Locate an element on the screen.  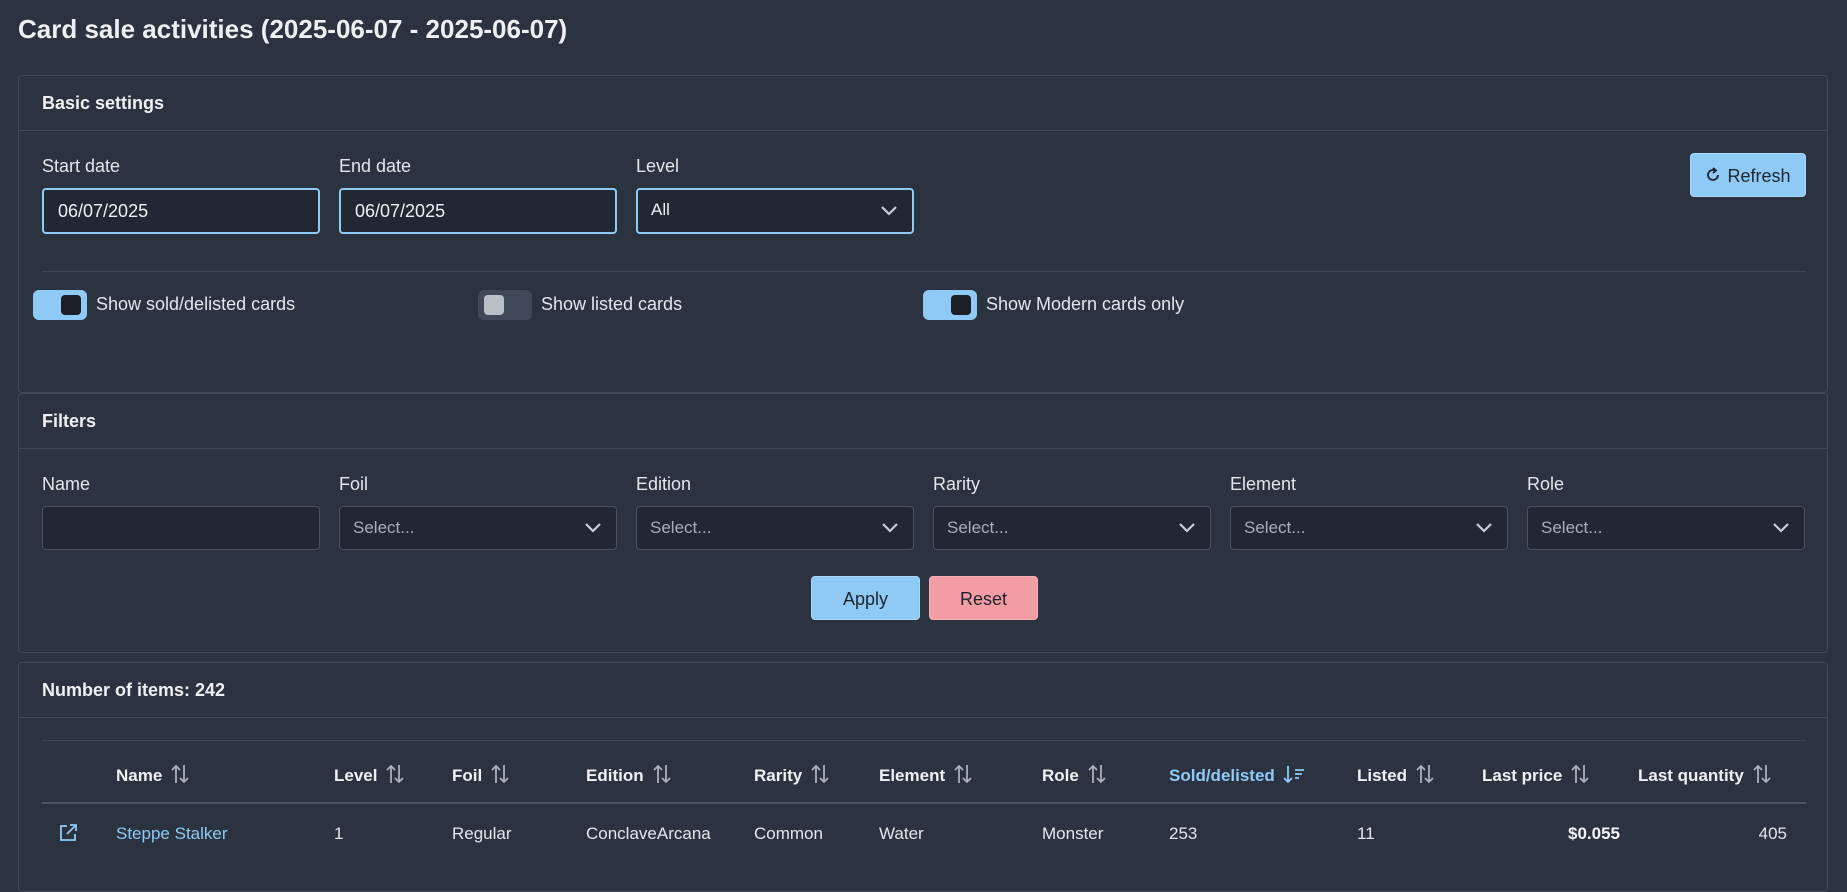
column-header-last-quantity: Last quantity is located at coordinates (1705, 776).